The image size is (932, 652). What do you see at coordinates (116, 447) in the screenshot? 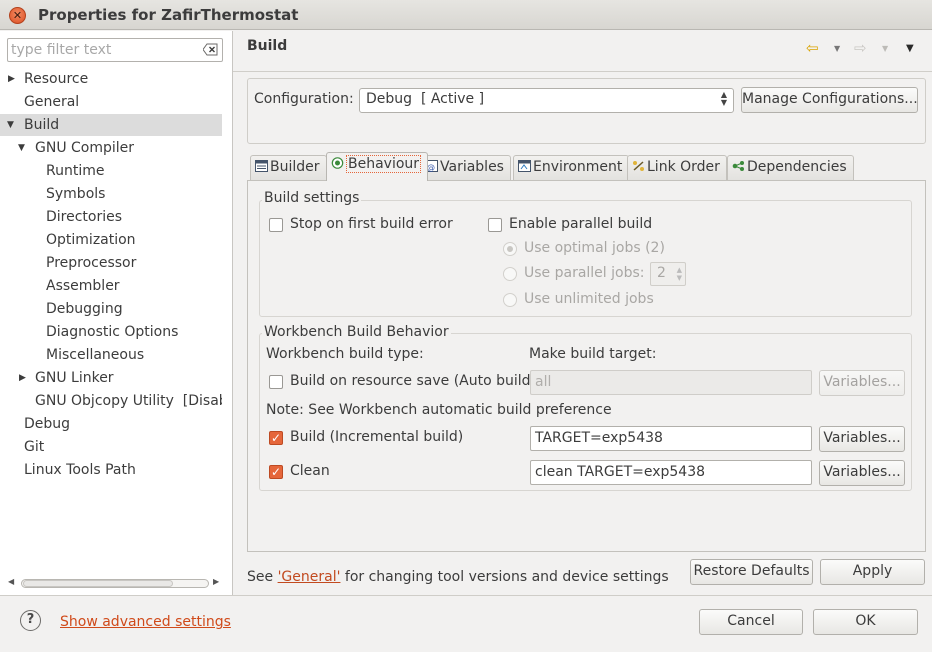
I see `tree-item-git: Git` at bounding box center [116, 447].